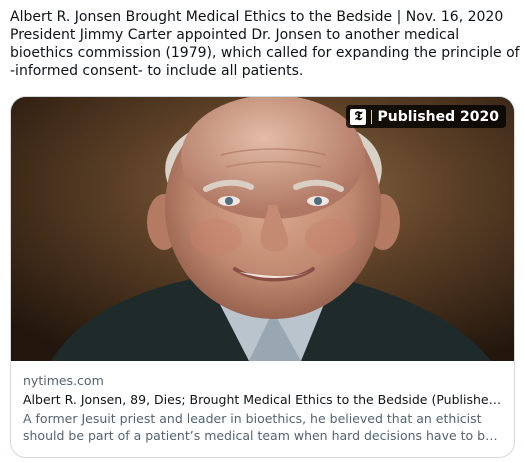 The width and height of the screenshot is (524, 462). What do you see at coordinates (438, 116) in the screenshot?
I see `badge-label: Published 2020` at bounding box center [438, 116].